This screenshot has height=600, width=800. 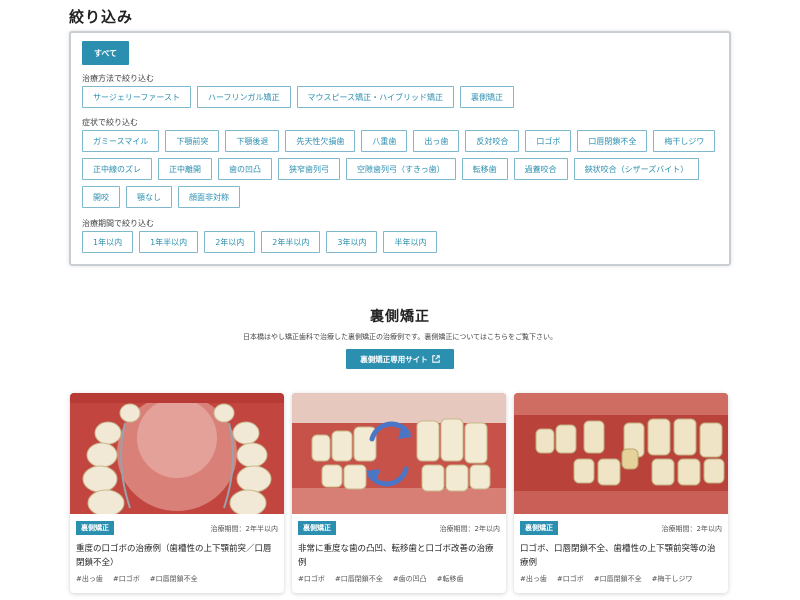 I want to click on symptom-filter-label: 症状で絞り込む, so click(x=110, y=122).